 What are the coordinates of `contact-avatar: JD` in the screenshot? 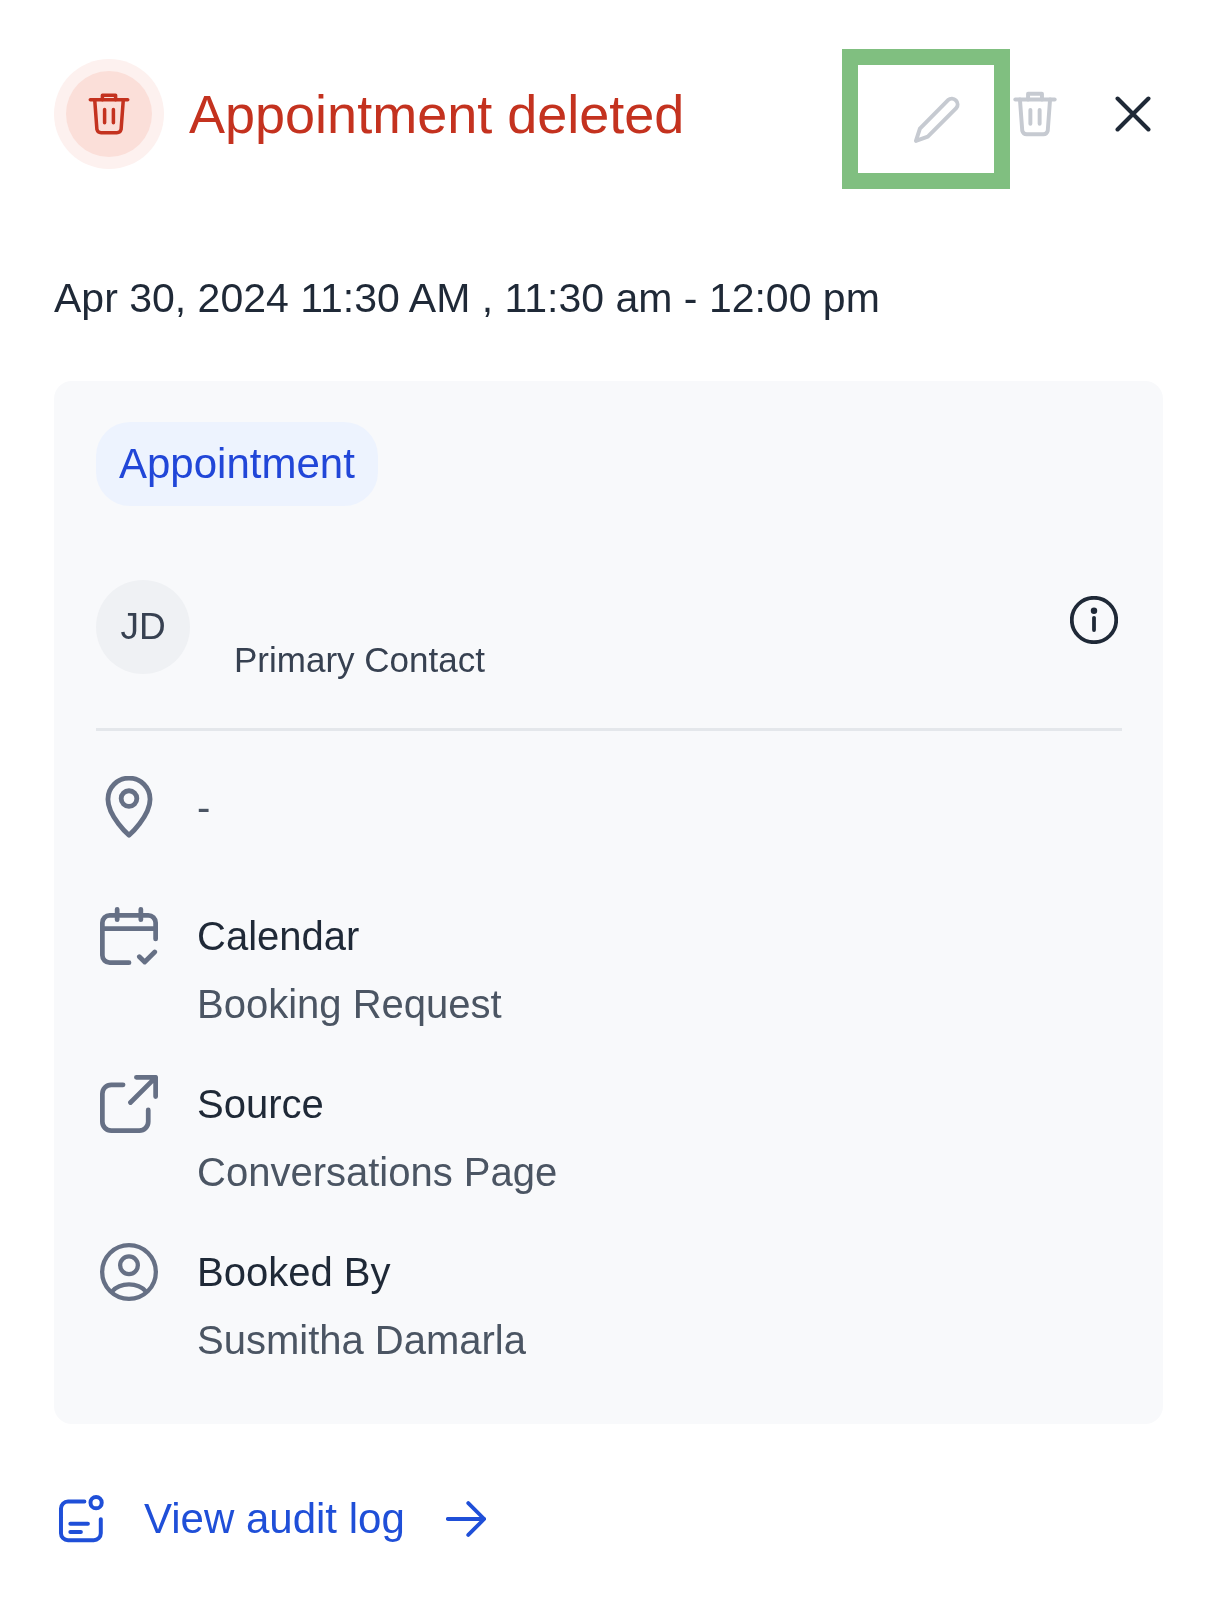 It's located at (143, 627).